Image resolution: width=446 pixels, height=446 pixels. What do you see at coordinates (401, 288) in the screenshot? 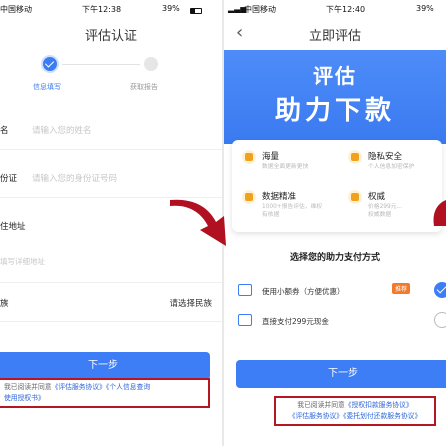
I see `recommend-badge: 推荐` at bounding box center [401, 288].